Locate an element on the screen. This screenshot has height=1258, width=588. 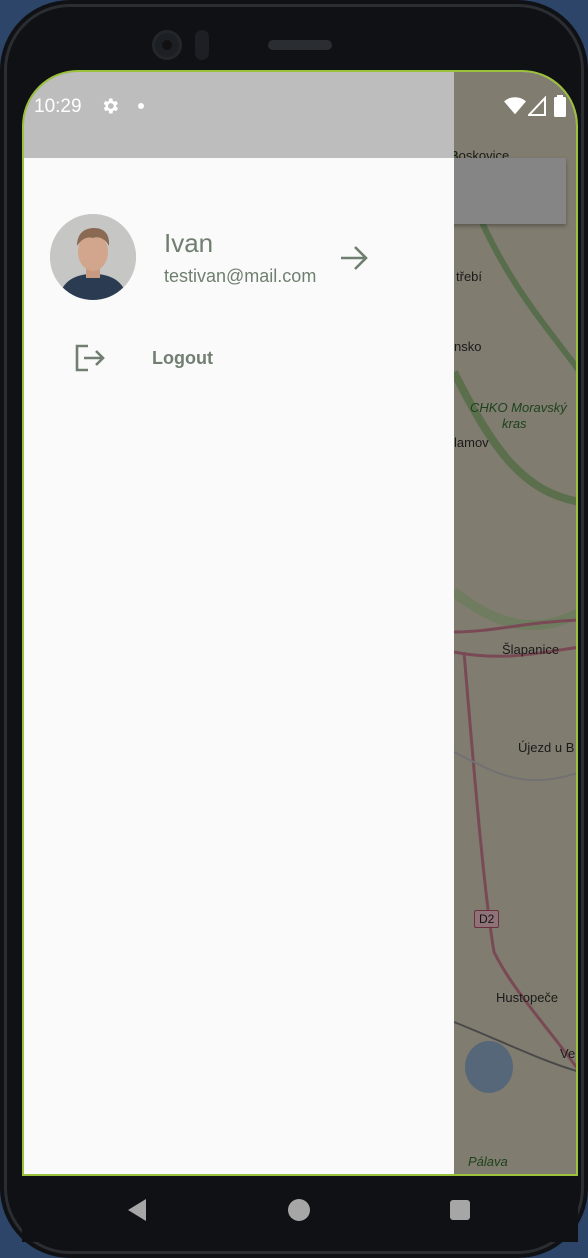
recents-icon is located at coordinates (460, 1210).